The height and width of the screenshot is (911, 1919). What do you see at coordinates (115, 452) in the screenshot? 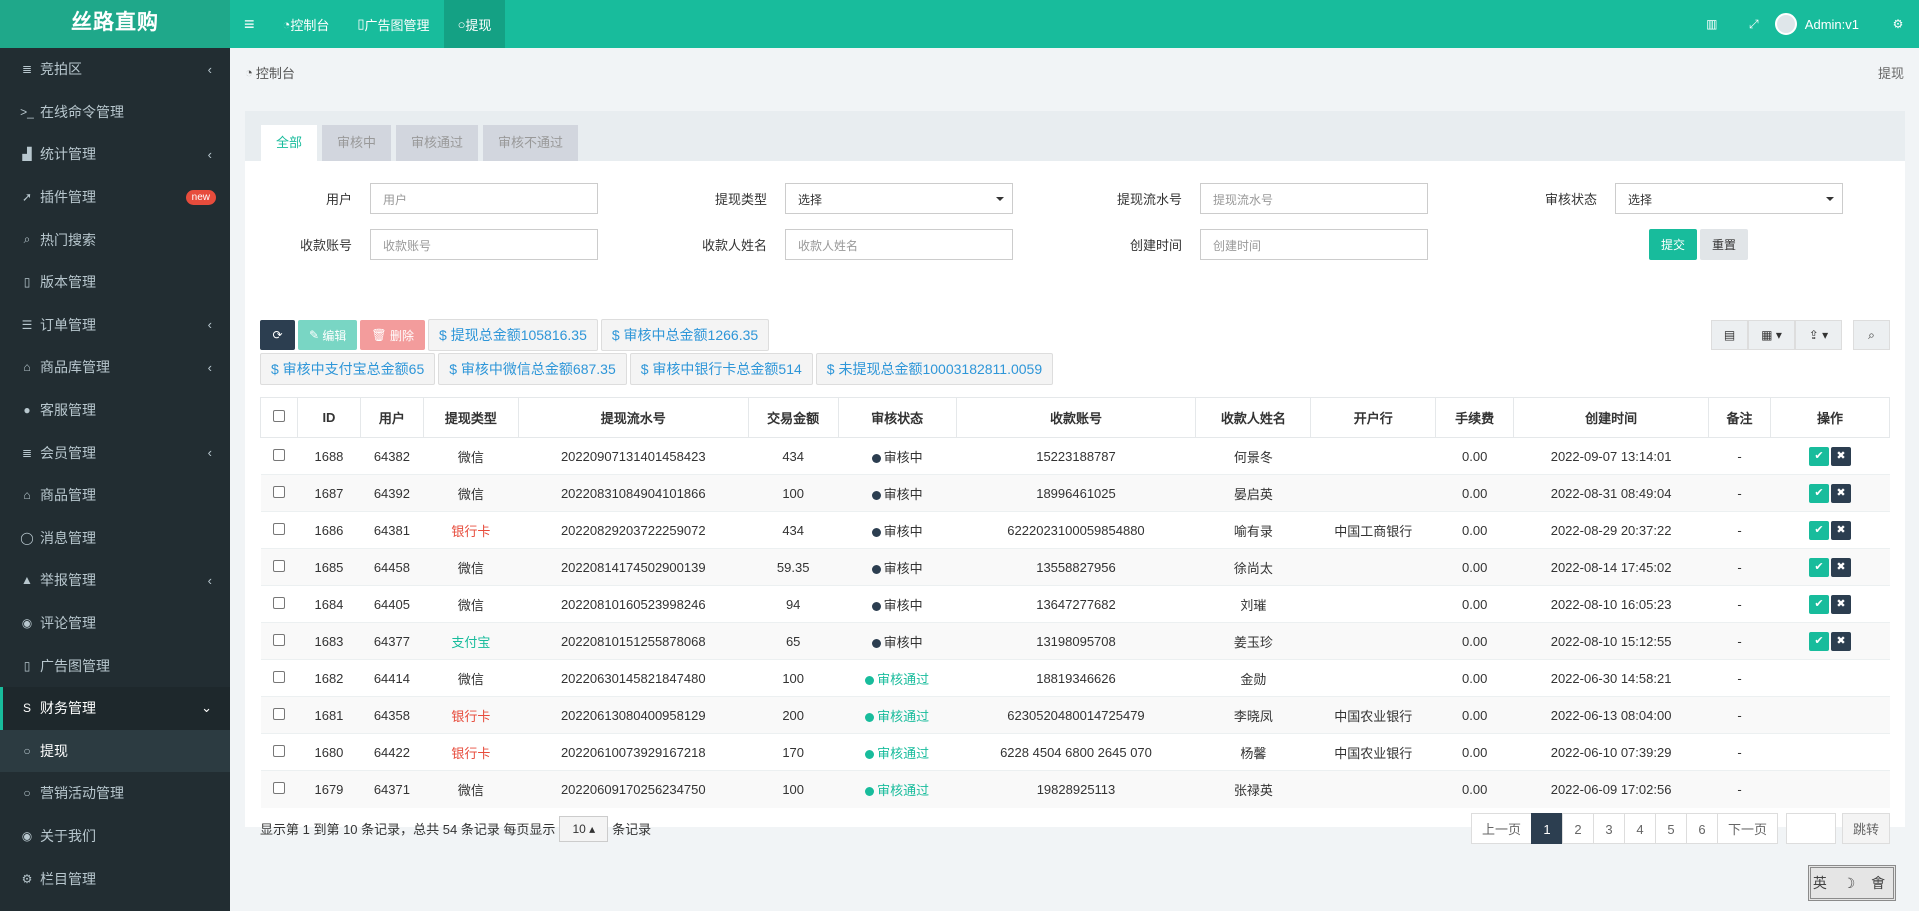
I see `sidebar-item: ≣ 会员管理 ‹` at bounding box center [115, 452].